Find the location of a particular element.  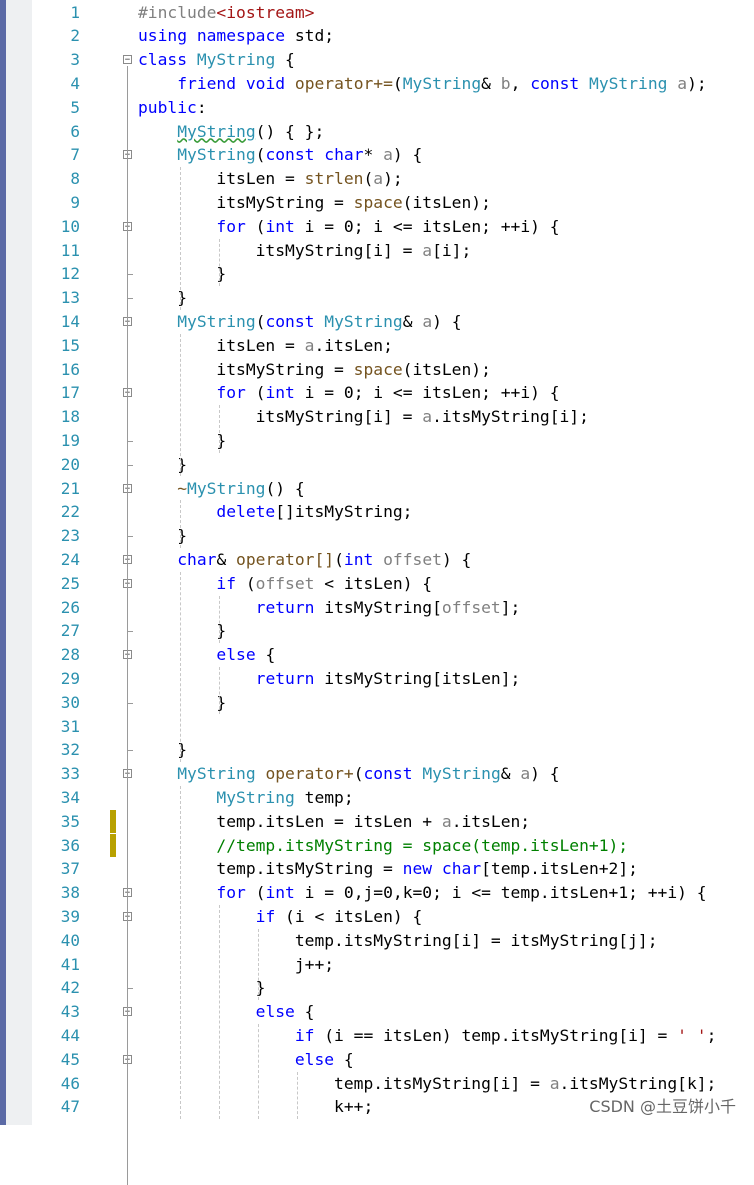

line-number: 9 is located at coordinates (75, 202).